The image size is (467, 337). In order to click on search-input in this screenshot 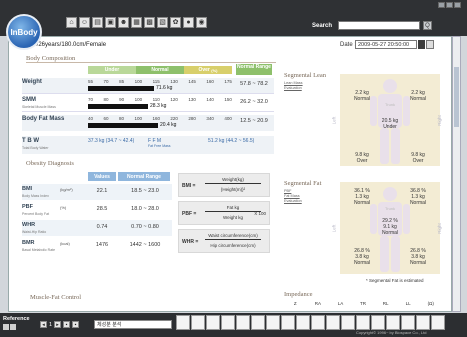, I will do `click(379, 25)`.